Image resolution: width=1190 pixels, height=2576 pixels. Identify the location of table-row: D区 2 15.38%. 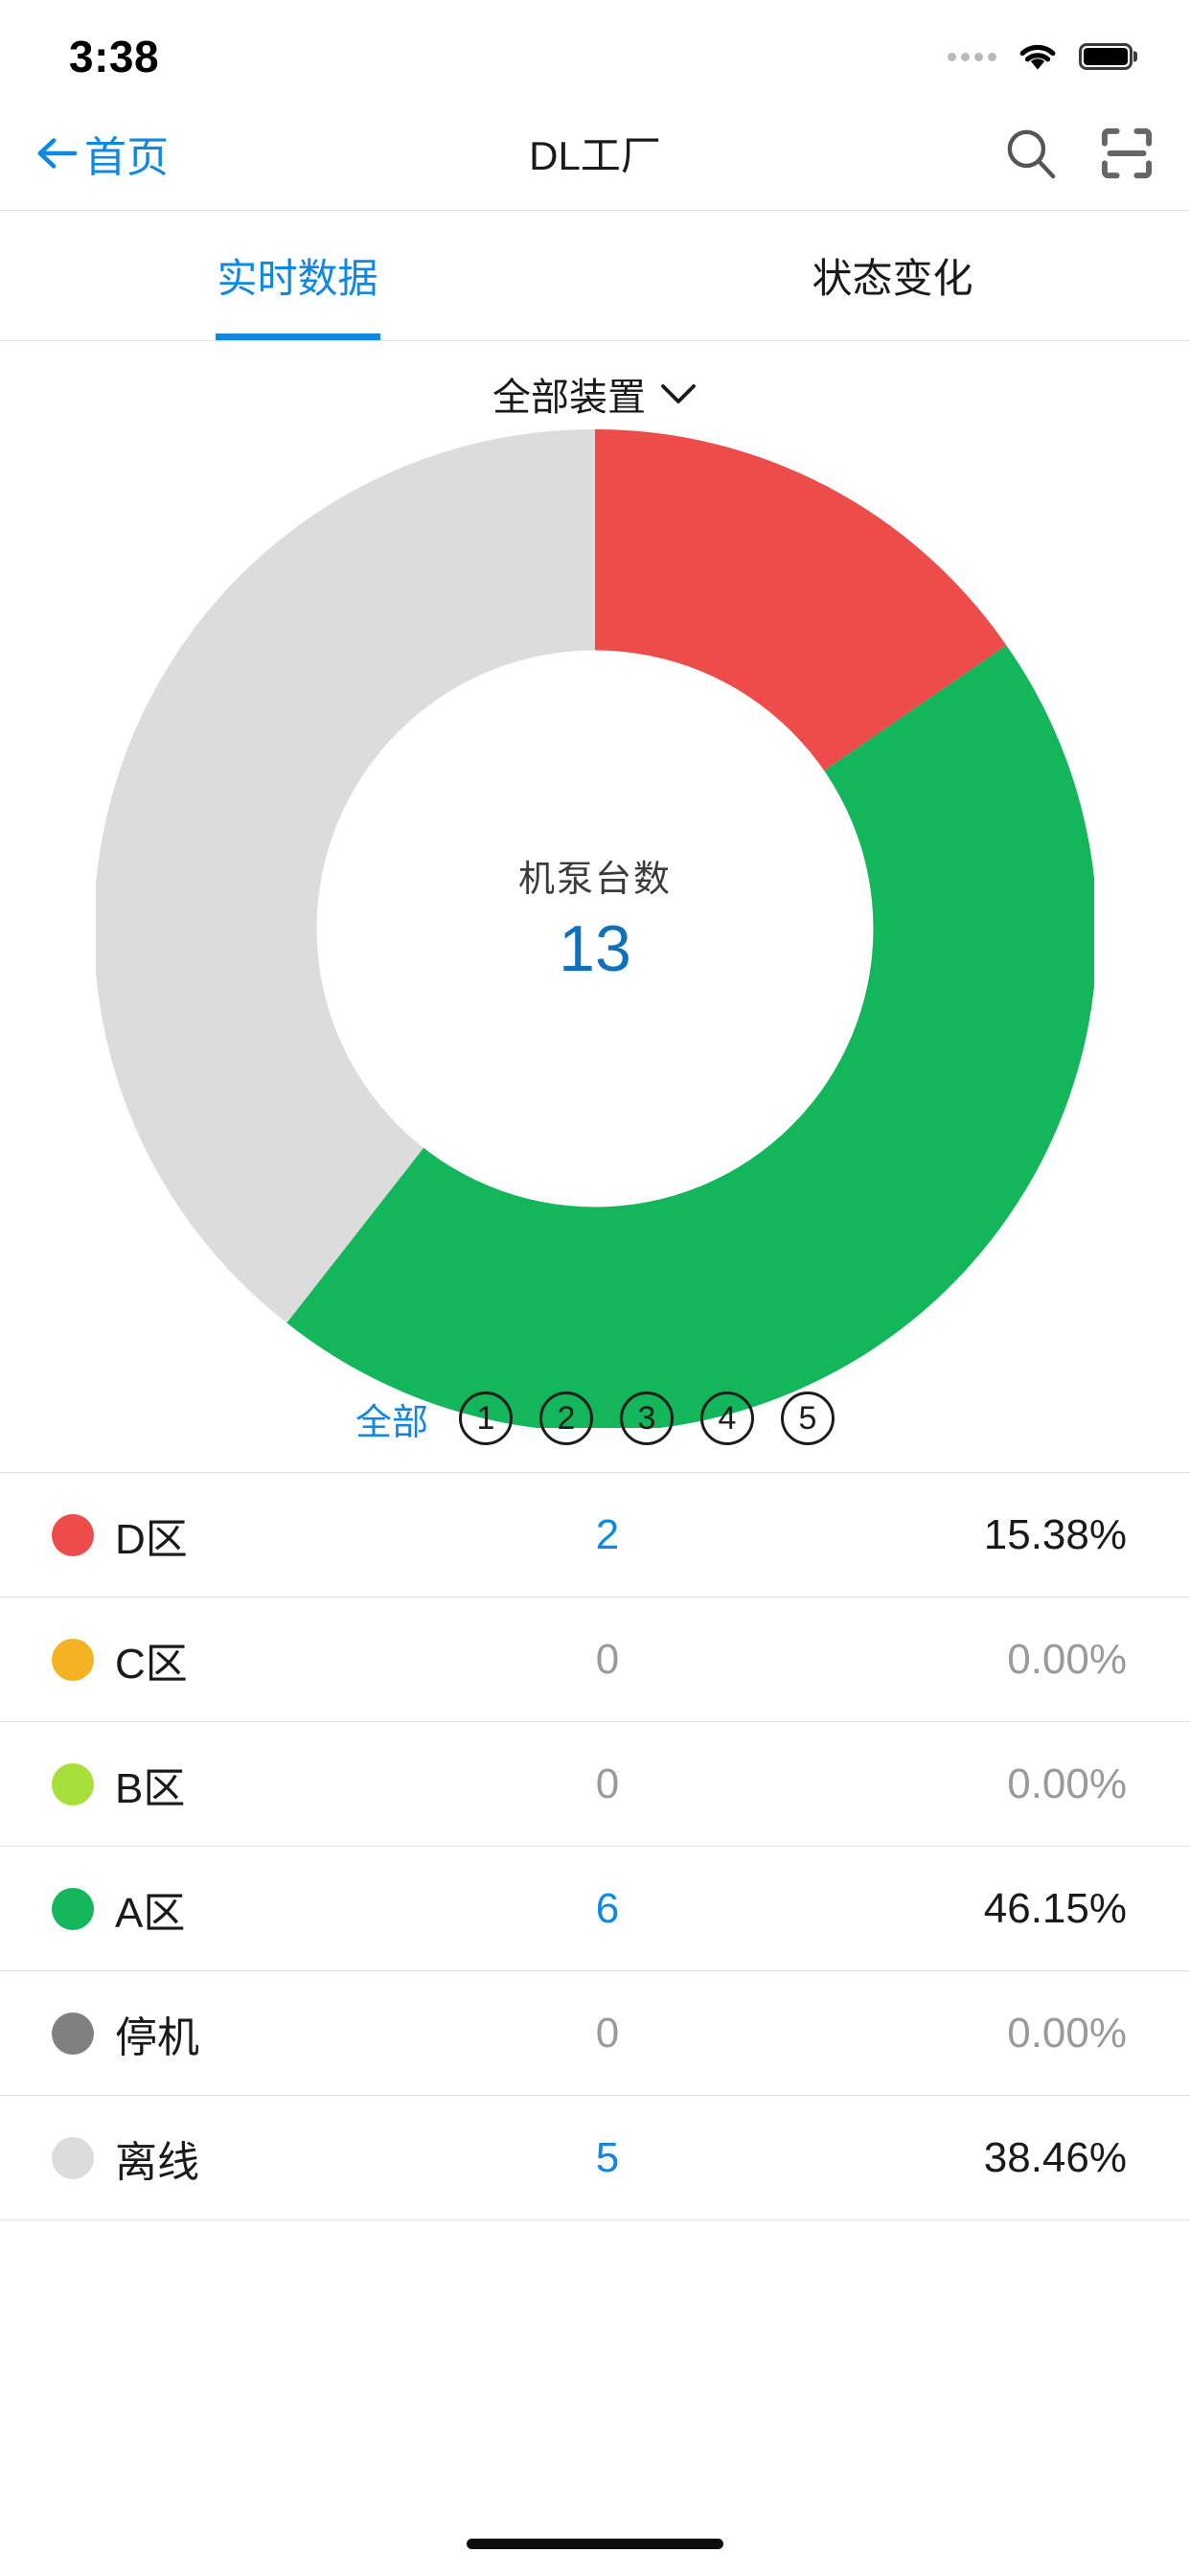
(595, 1535).